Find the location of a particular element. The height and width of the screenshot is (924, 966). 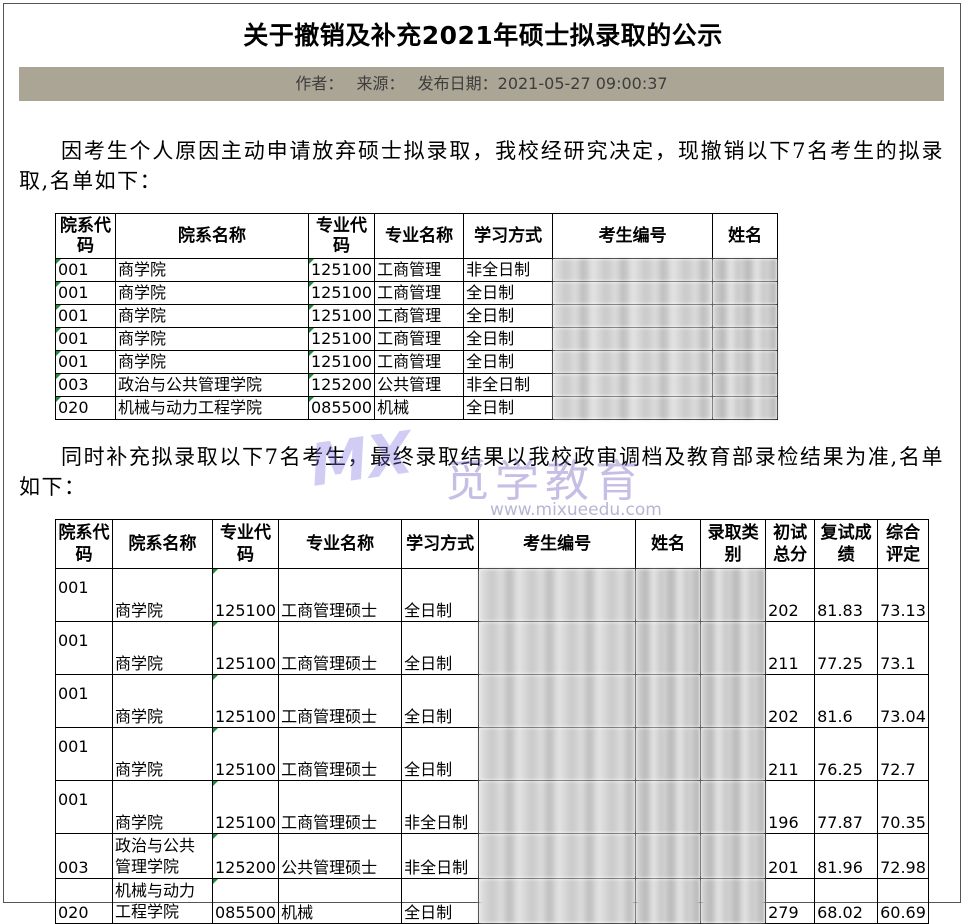

initial-score-cell: 202 is located at coordinates (790, 595).